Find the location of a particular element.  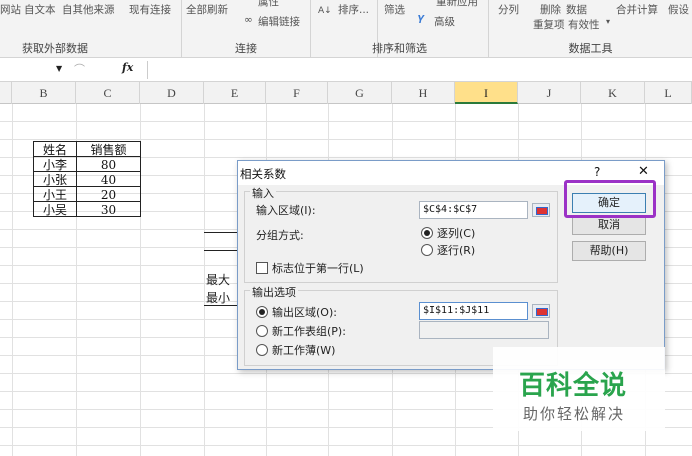

refresh-all-button: 全部刷新 is located at coordinates (207, 9).